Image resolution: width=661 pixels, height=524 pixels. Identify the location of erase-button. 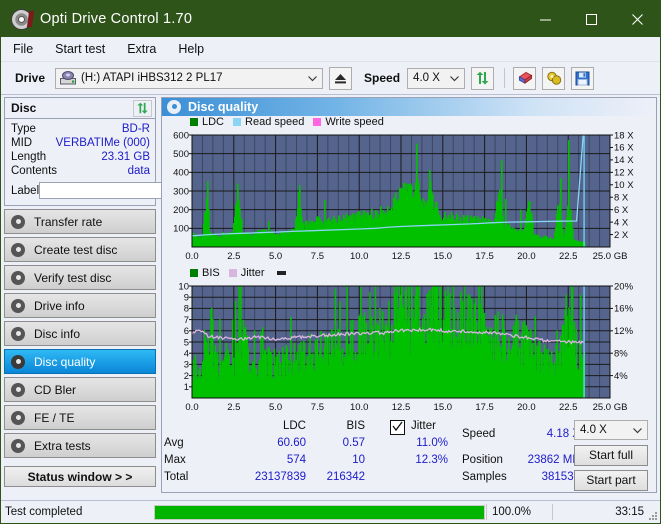
(525, 78).